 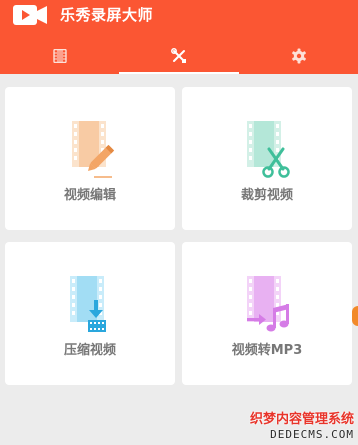 I want to click on watermark-title: 织梦内容管理系统, so click(x=301, y=419).